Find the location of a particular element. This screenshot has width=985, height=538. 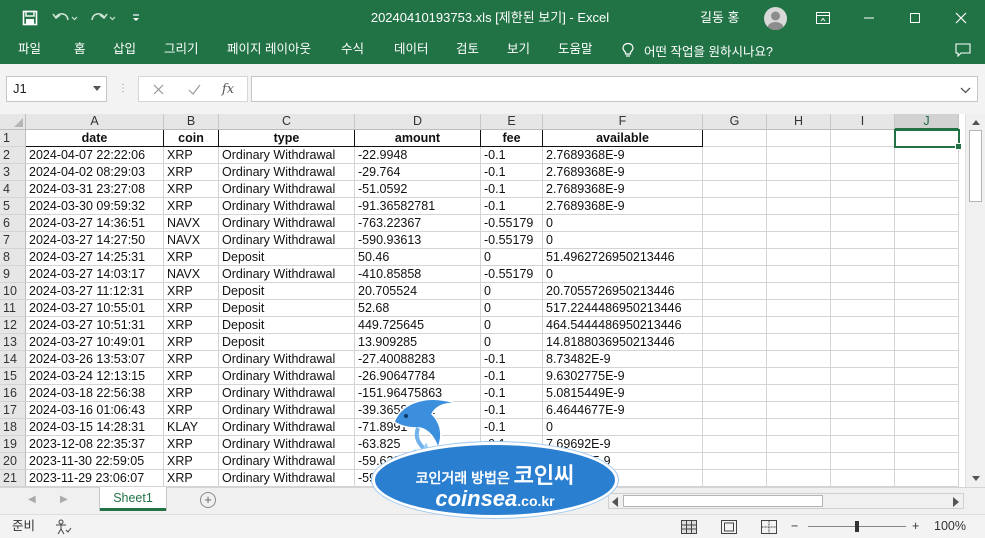

table-cell: 2024-03-27 11:12:31 is located at coordinates (95, 291).